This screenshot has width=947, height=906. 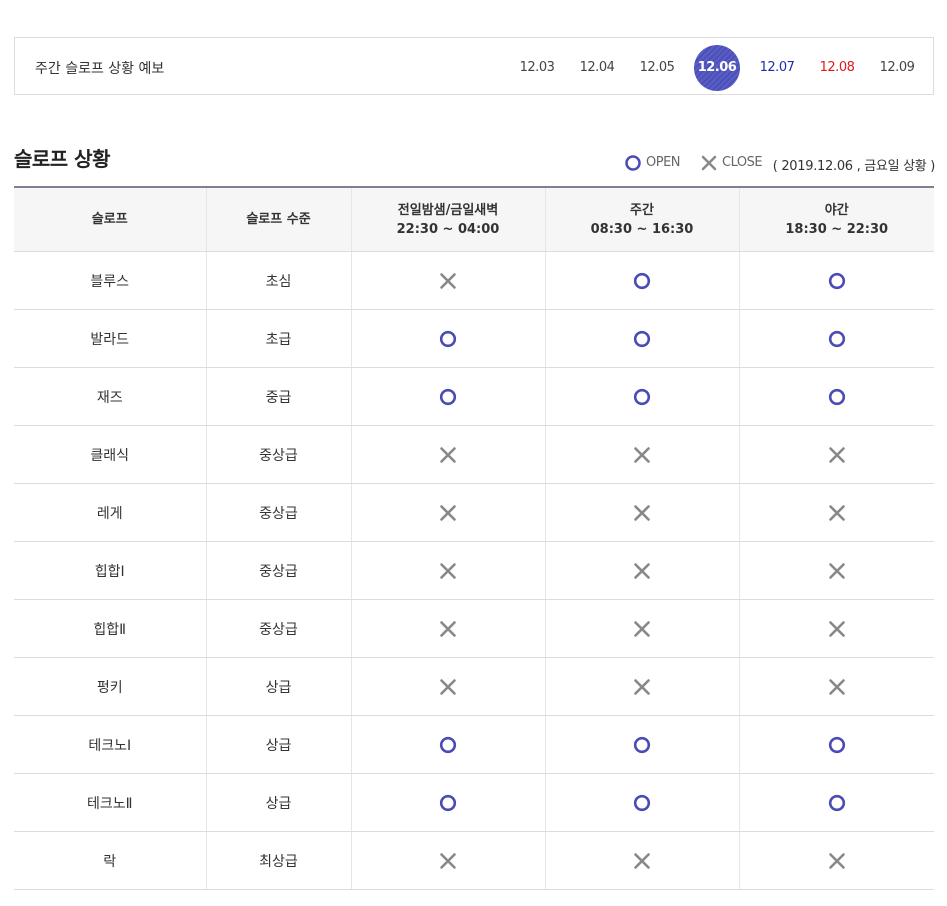 I want to click on slope-name: 레게, so click(x=110, y=512).